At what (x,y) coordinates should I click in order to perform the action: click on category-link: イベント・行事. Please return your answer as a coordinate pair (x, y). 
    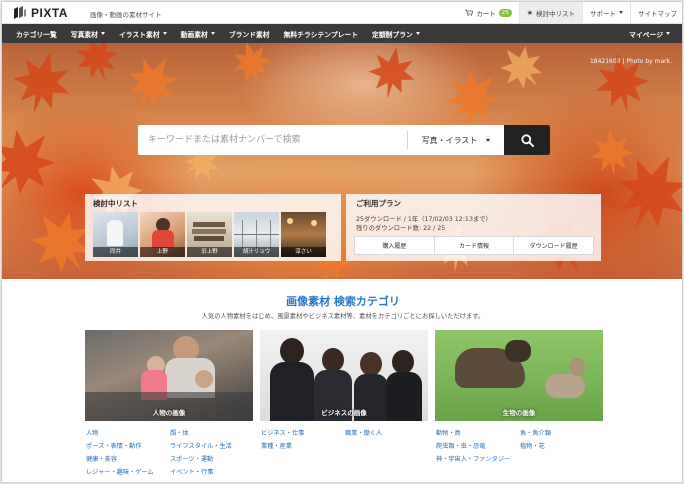
    Looking at the image, I should click on (191, 471).